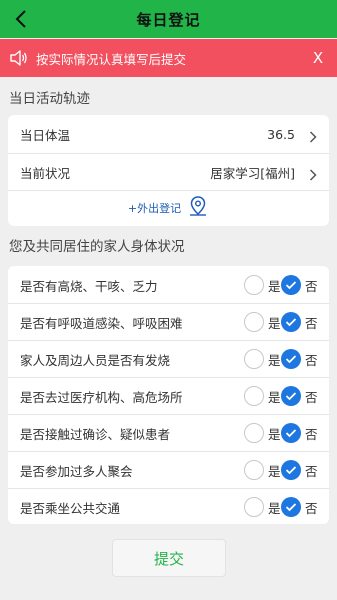 The image size is (337, 600). I want to click on status-row: 当前状况 居家学习[福州], so click(168, 172).